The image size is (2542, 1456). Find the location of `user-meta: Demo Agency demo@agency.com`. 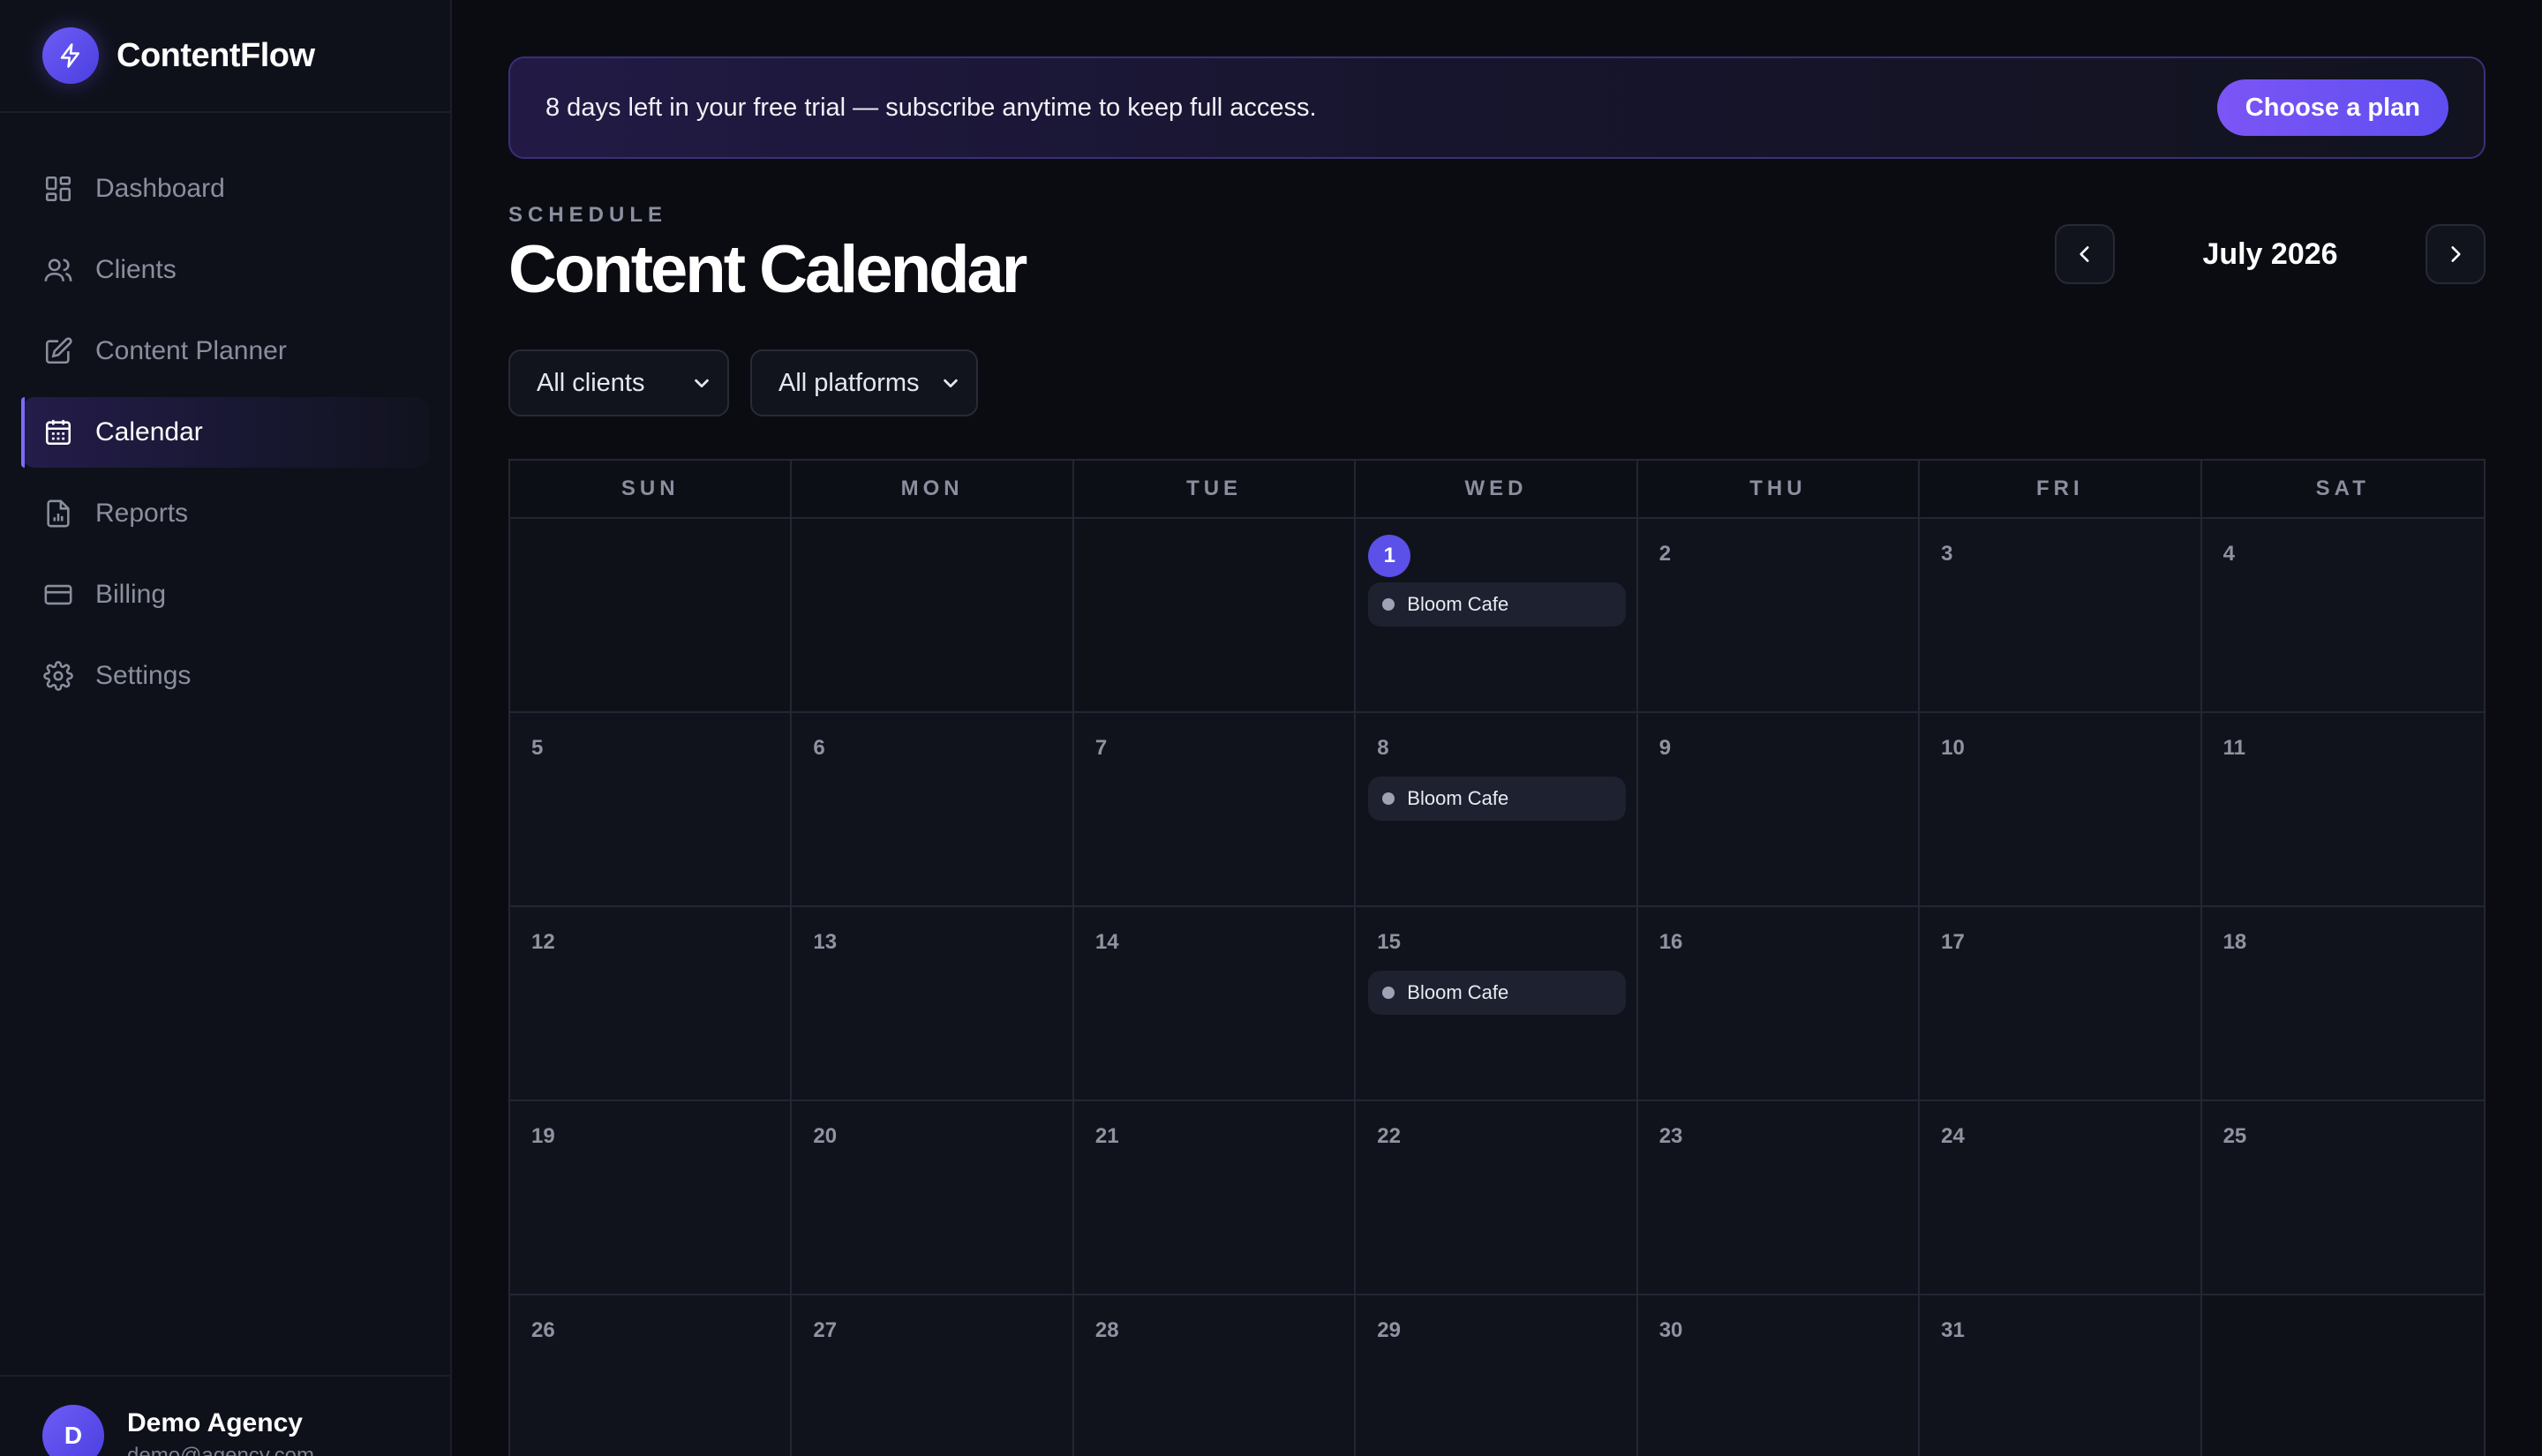

user-meta: Demo Agency demo@agency.com is located at coordinates (220, 1432).